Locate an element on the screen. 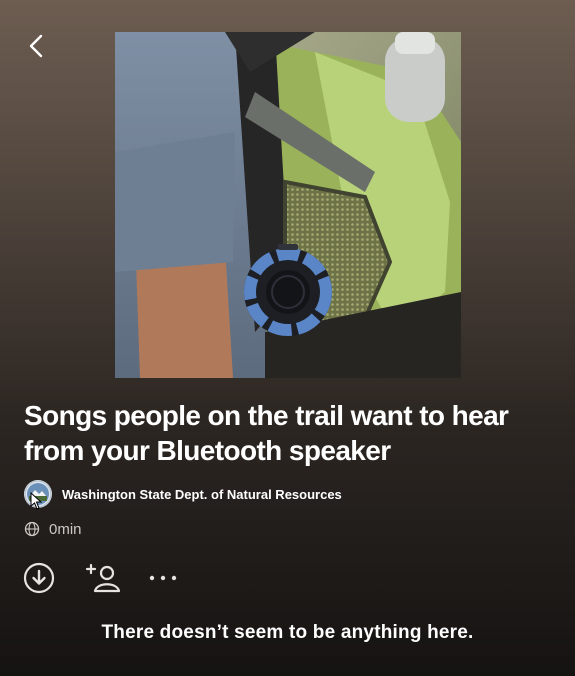 The width and height of the screenshot is (575, 676). add-collaborator-button is located at coordinates (104, 578).